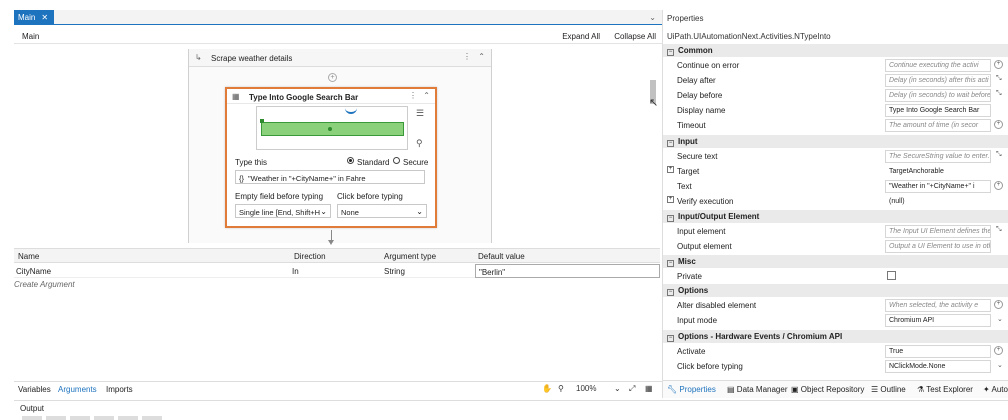  Describe the element at coordinates (30, 36) in the screenshot. I see `breadcrumb-main: Main` at that location.